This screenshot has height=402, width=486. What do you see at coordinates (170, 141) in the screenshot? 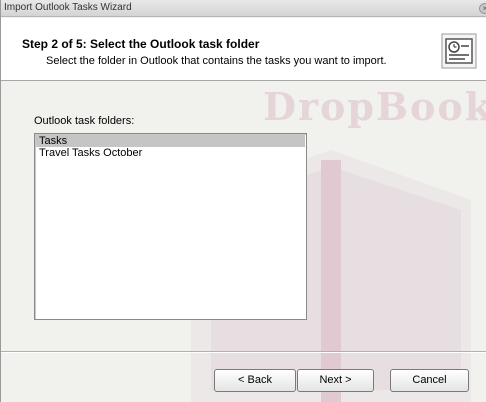
I see `list-item: Tasks` at bounding box center [170, 141].